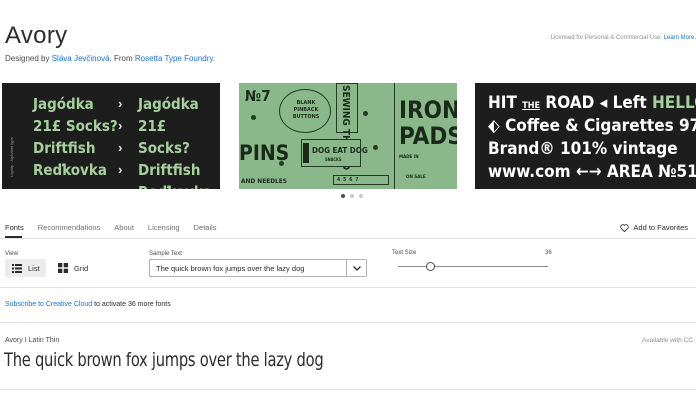  I want to click on designer-link: Sláva Jevčinová, so click(81, 58).